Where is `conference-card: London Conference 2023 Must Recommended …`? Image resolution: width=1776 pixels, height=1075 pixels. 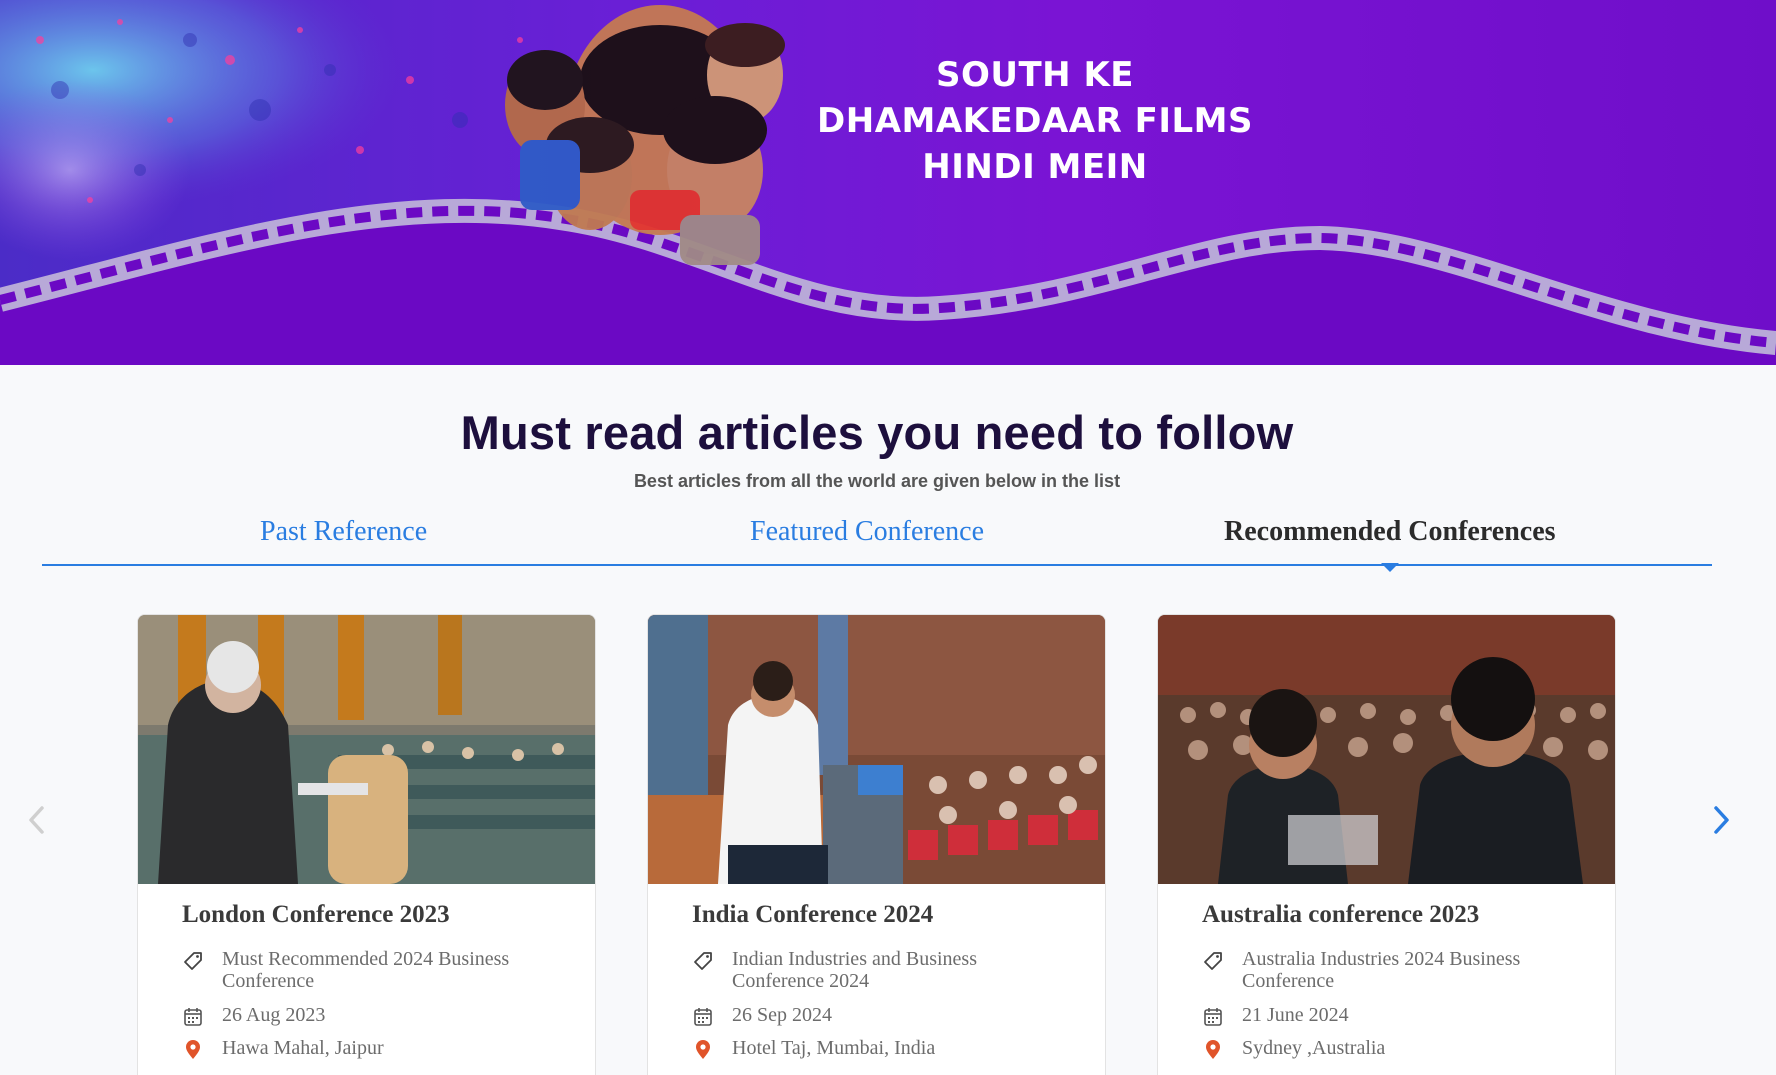 conference-card: London Conference 2023 Must Recommended … is located at coordinates (366, 844).